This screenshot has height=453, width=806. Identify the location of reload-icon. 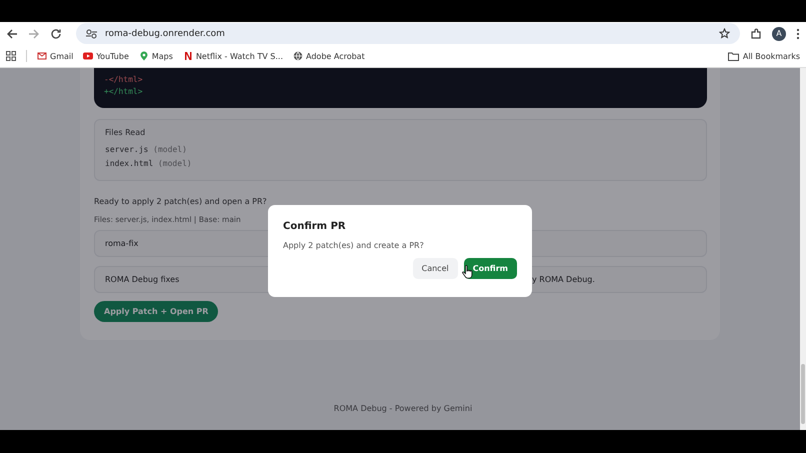
(56, 34).